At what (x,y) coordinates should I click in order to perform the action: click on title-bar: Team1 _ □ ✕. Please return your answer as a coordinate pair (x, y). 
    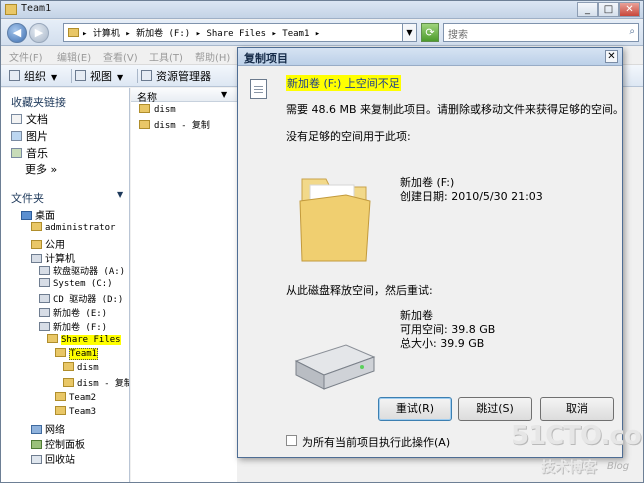
    Looking at the image, I should click on (322, 10).